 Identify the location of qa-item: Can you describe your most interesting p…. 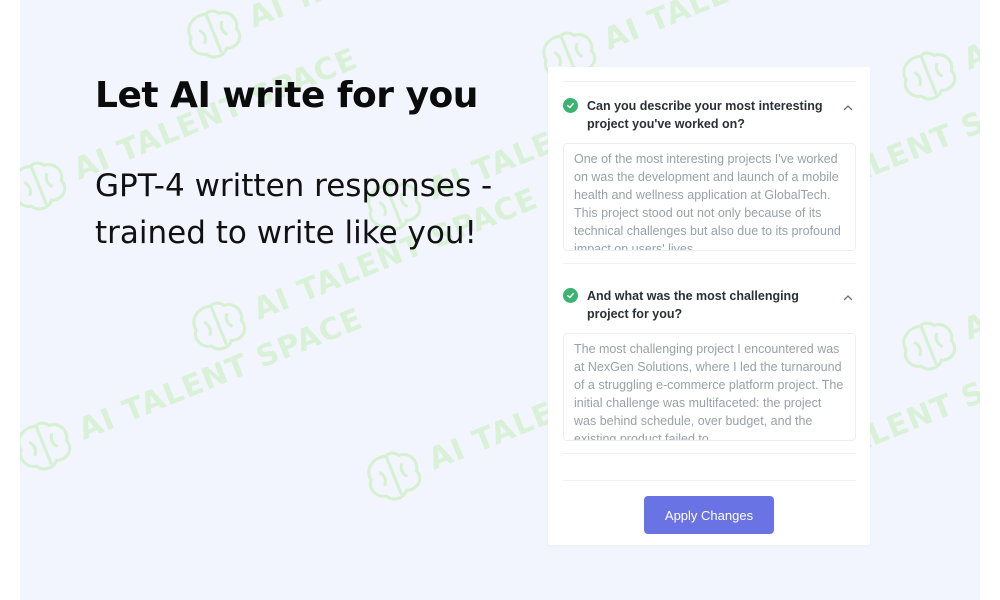
(709, 172).